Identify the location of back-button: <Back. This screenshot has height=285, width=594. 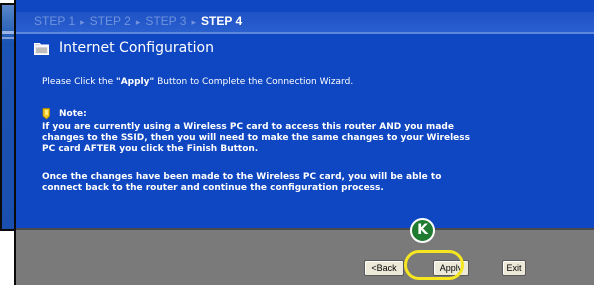
(384, 268).